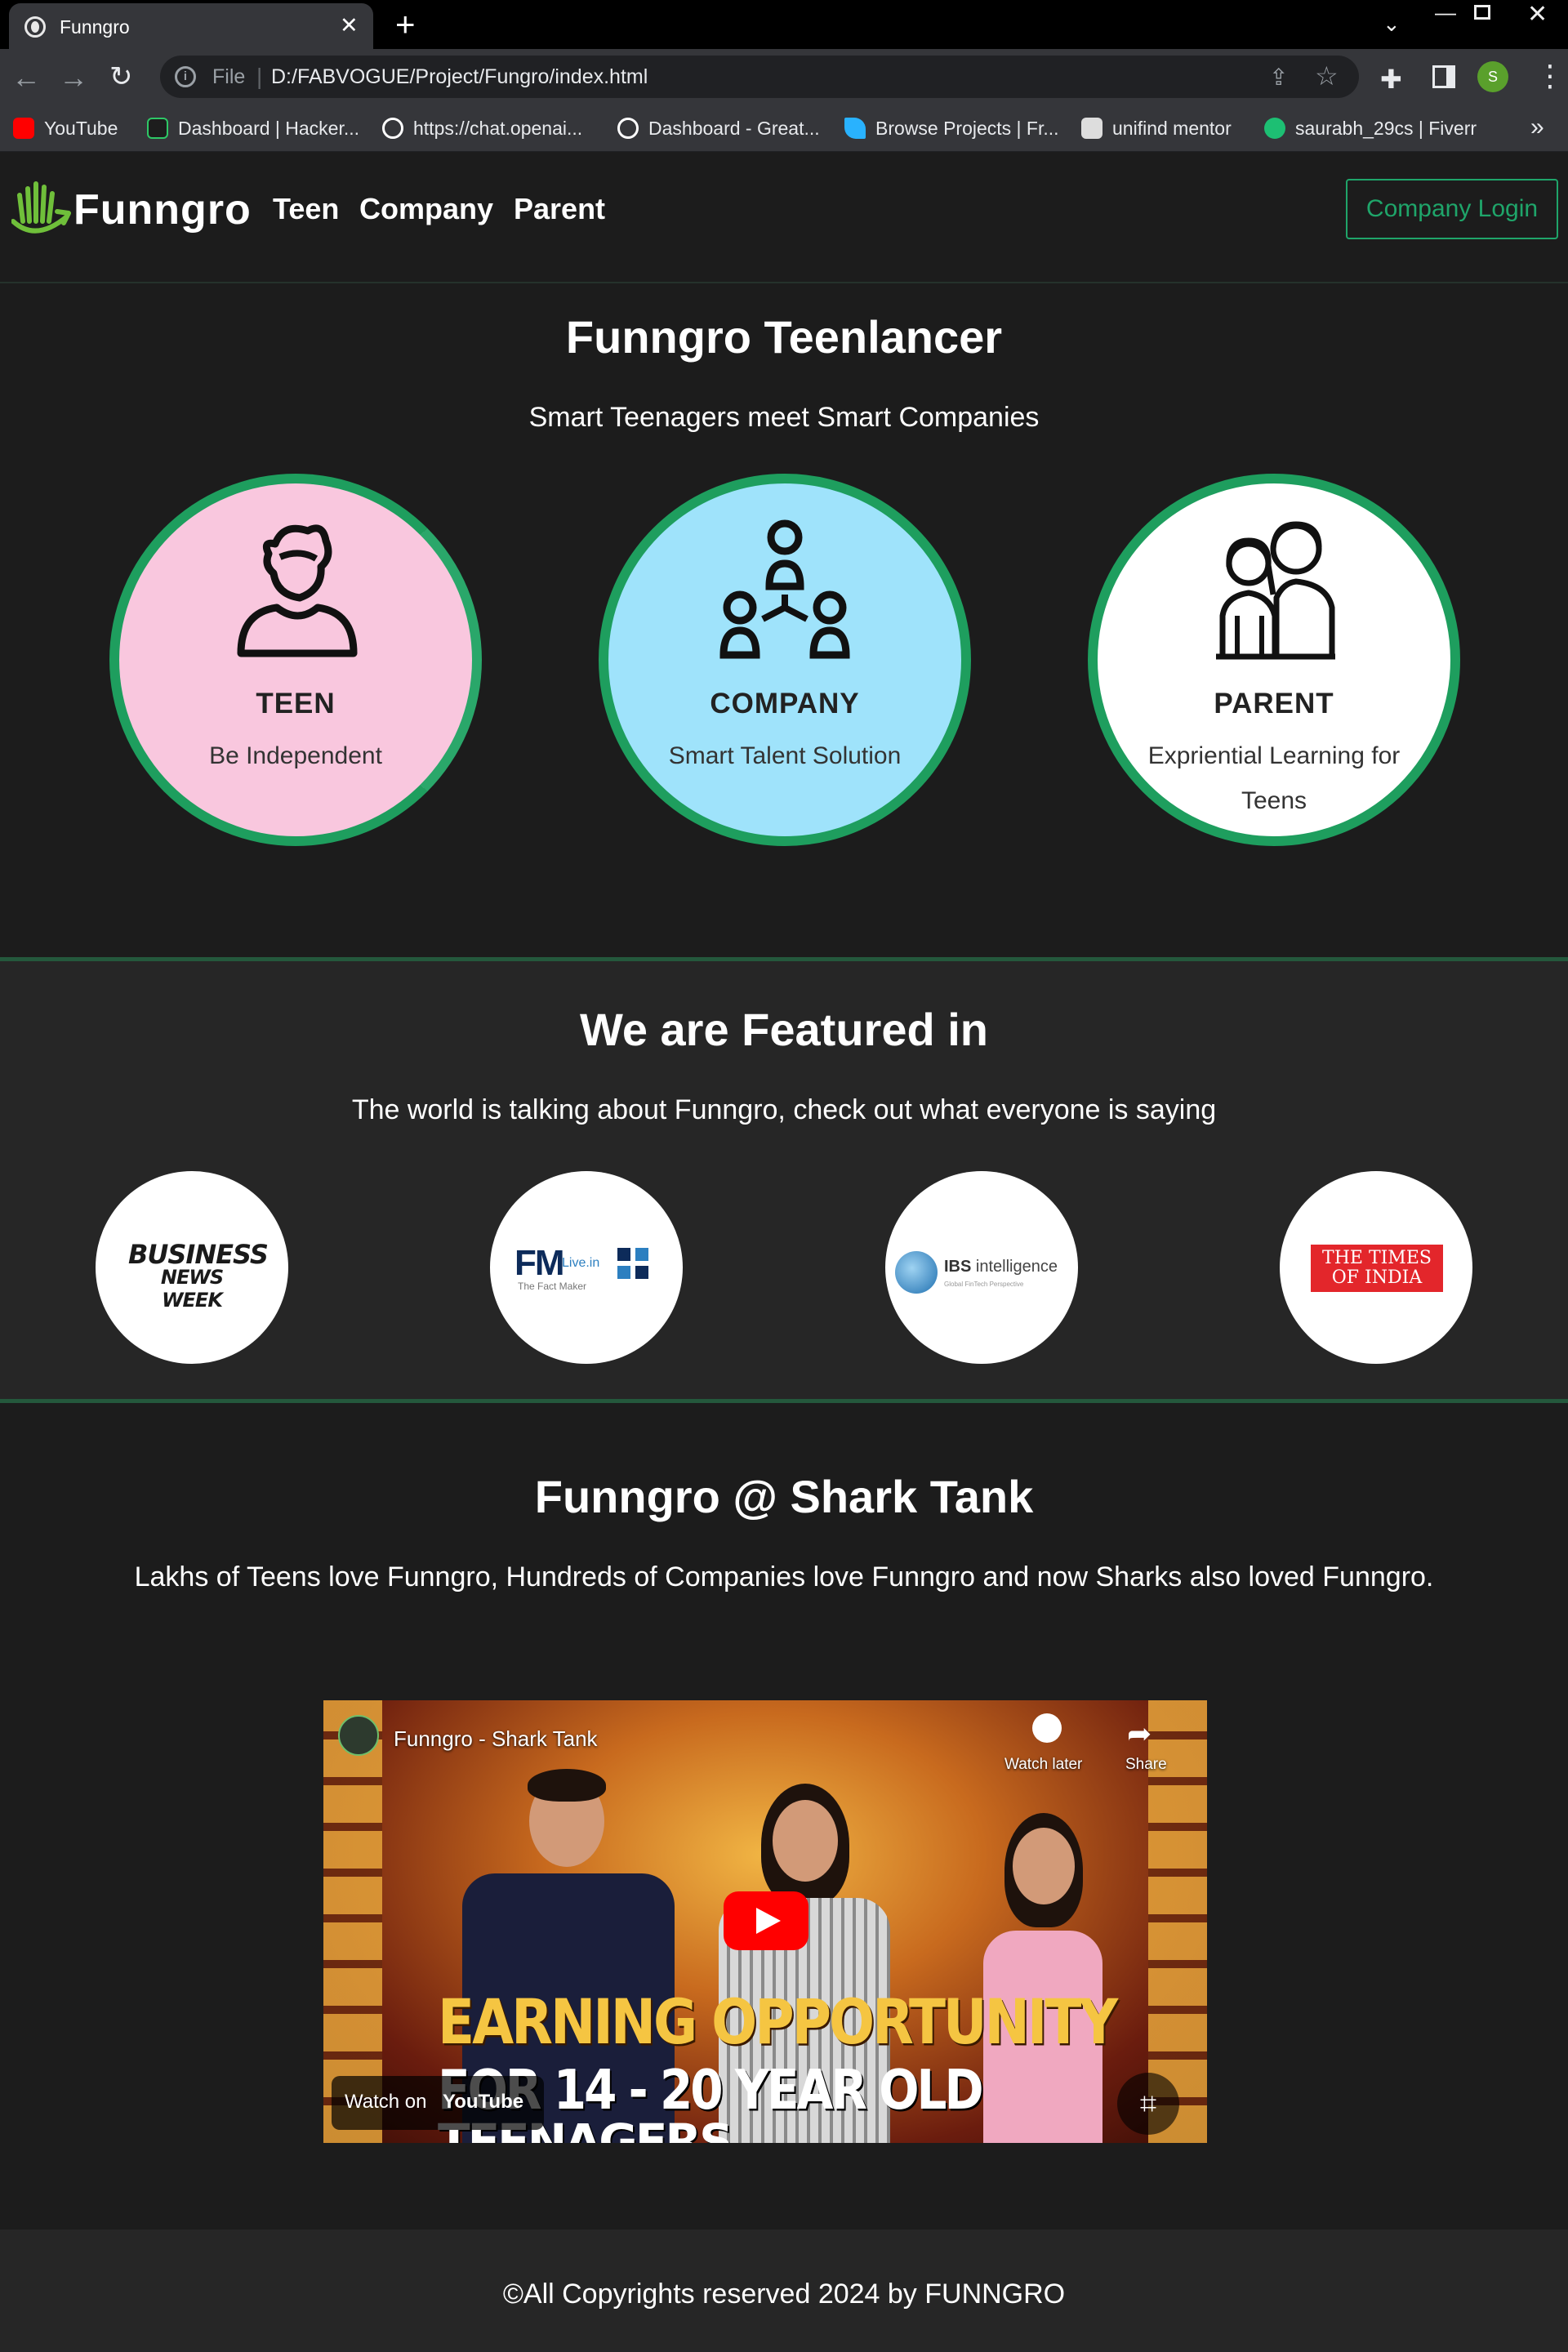 The height and width of the screenshot is (2352, 1568). I want to click on hero-subtitle: Smart Teenagers meet Smart Companies, so click(784, 417).